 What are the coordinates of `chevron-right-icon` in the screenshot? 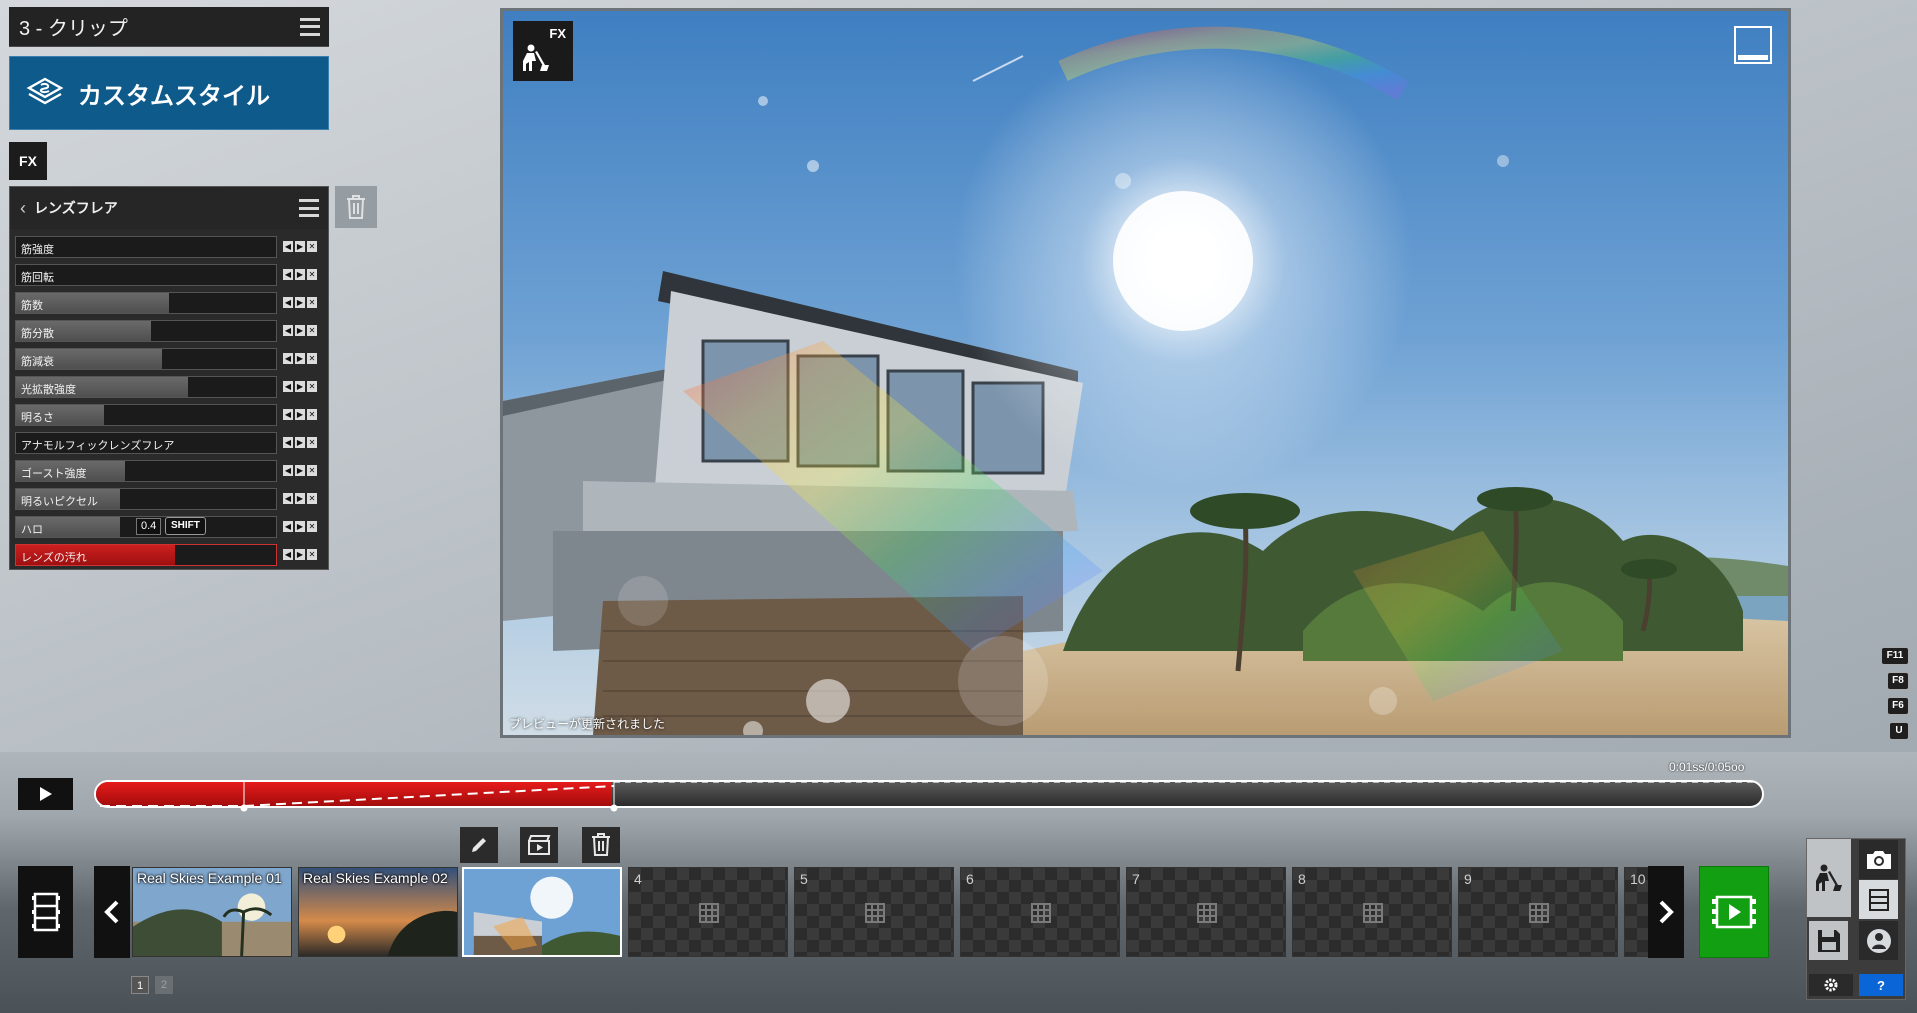 It's located at (1666, 912).